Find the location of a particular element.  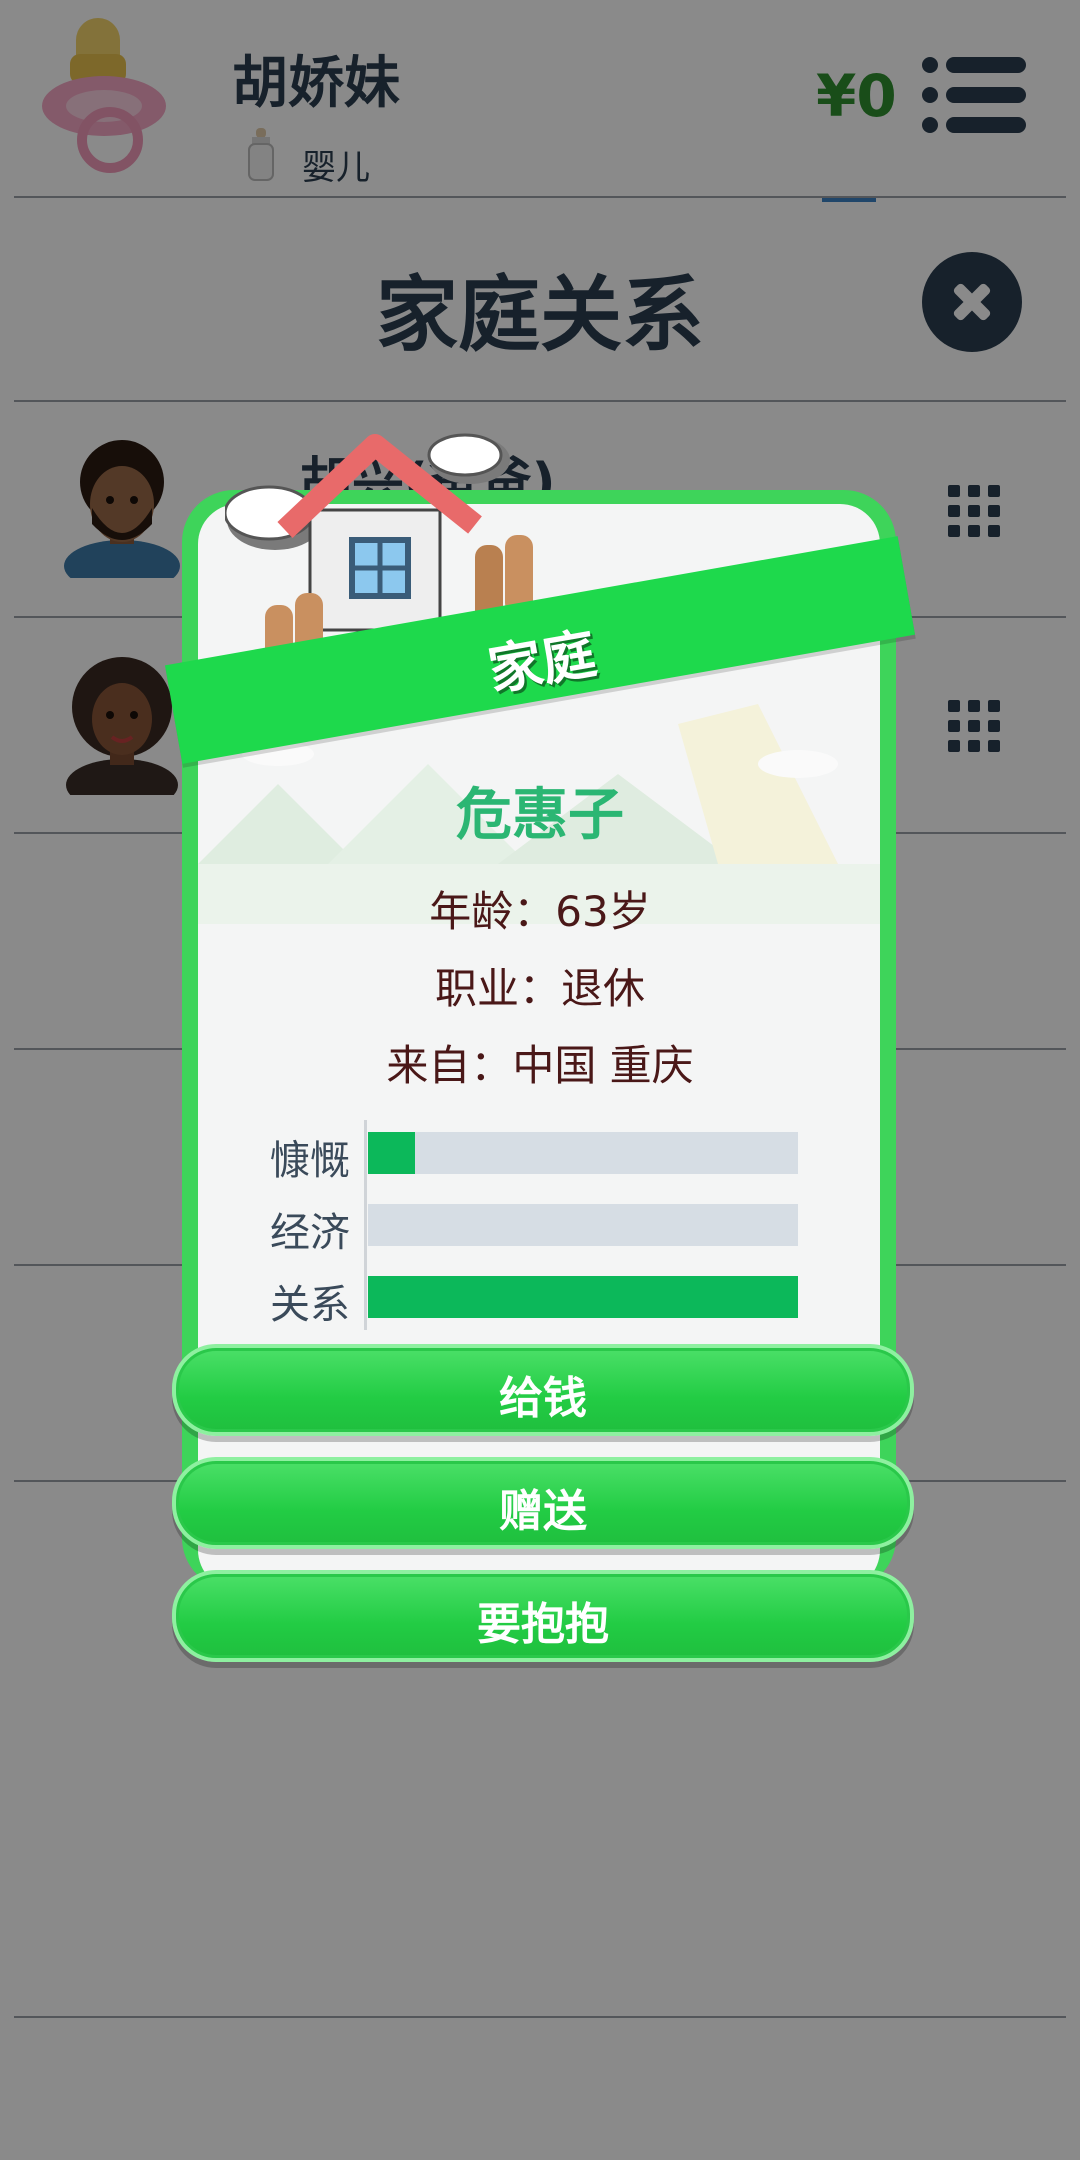

gift-button: 赠送 is located at coordinates (543, 1503).